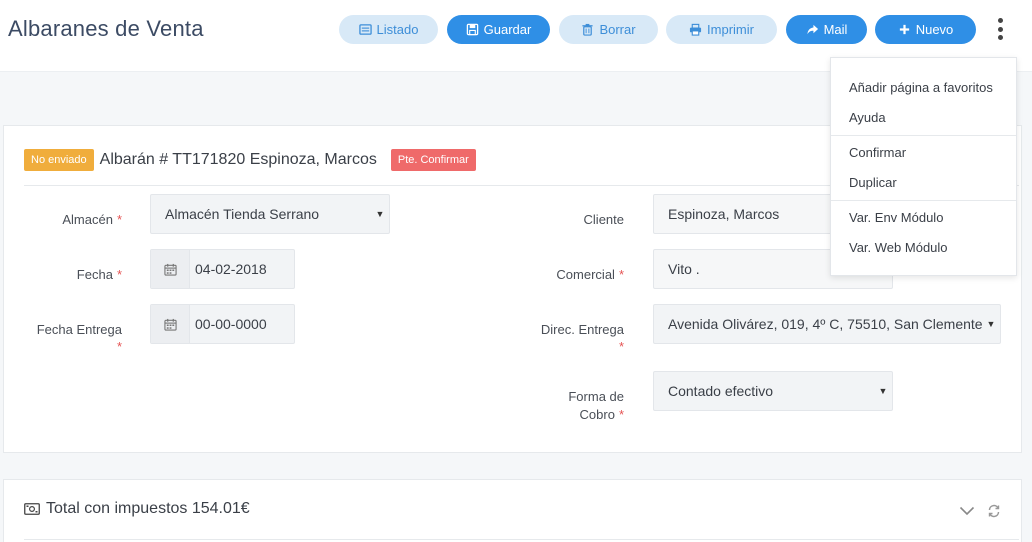 Image resolution: width=1032 pixels, height=542 pixels. What do you see at coordinates (596, 396) in the screenshot?
I see `forma-cobro-label: Forma de` at bounding box center [596, 396].